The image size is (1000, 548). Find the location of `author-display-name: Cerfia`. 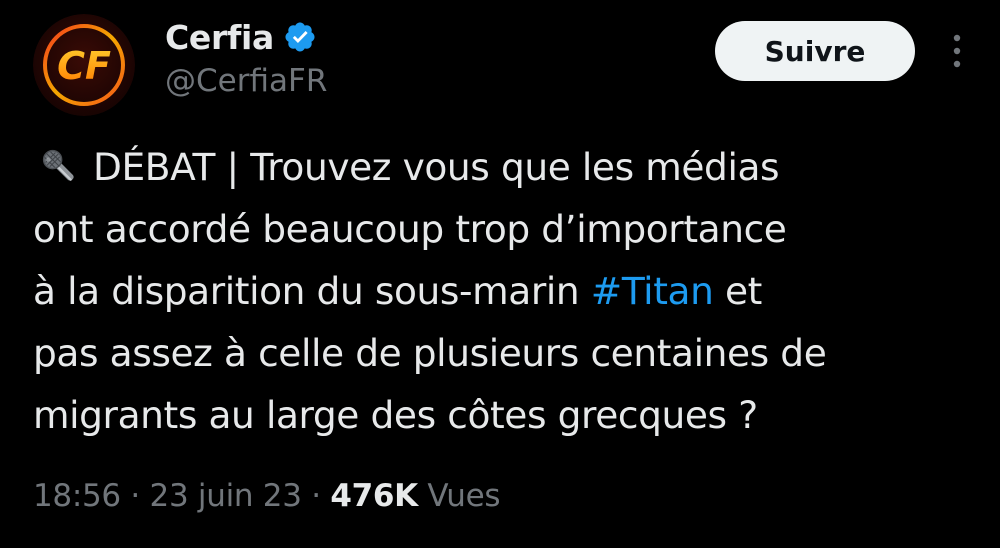

author-display-name: Cerfia is located at coordinates (219, 37).